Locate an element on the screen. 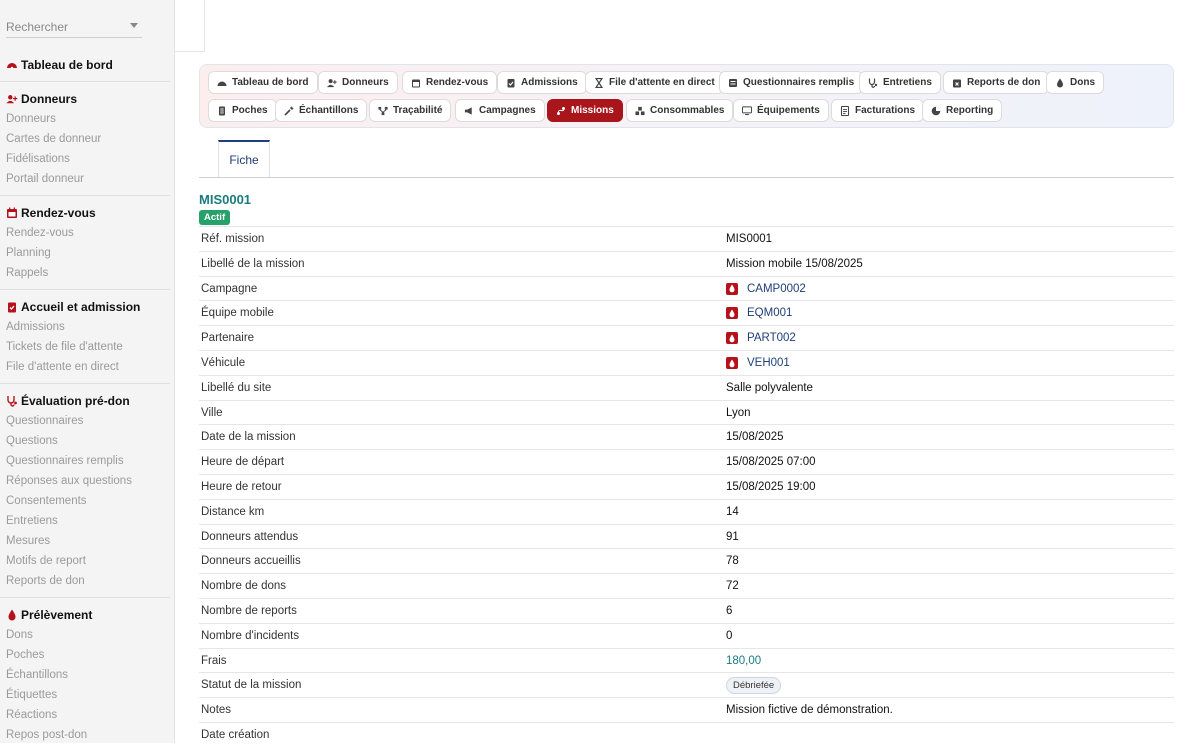  reference-link: CAMP0002 is located at coordinates (766, 288).